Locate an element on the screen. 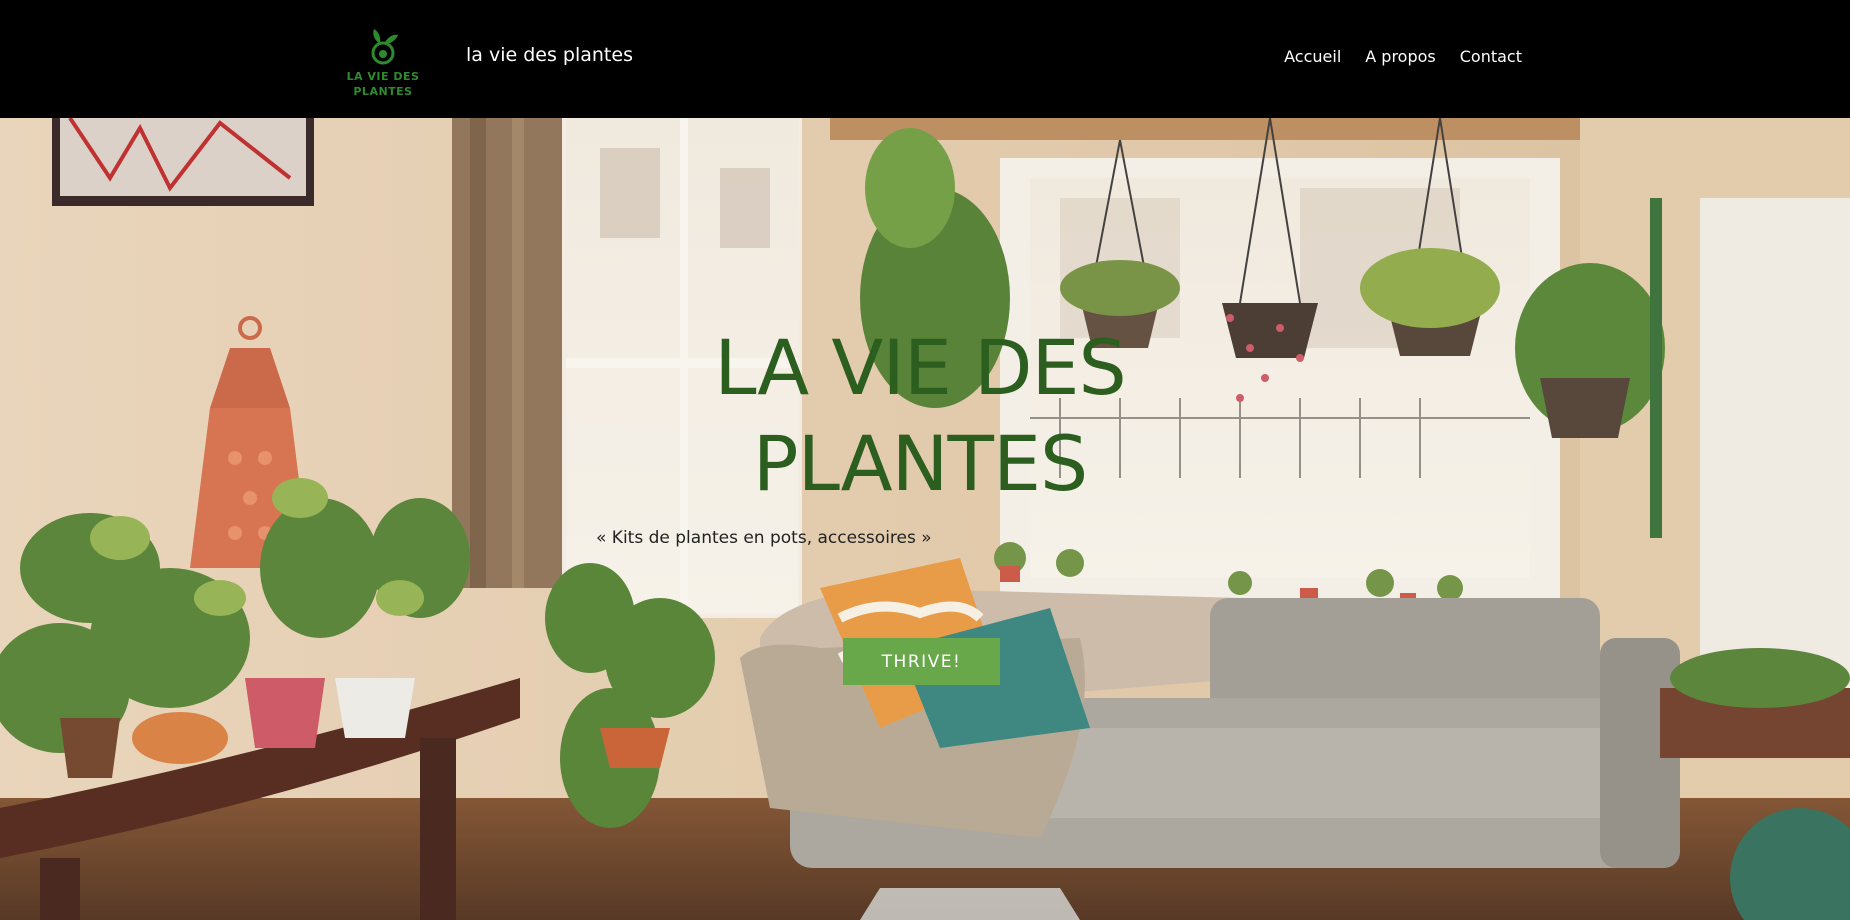  logo-text: LA VIE DES PLANTES is located at coordinates (383, 84).